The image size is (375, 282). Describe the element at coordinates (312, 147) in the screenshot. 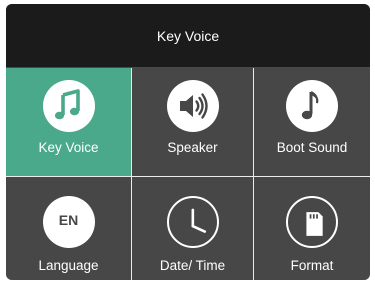

I see `tile-label: Boot Sound` at that location.